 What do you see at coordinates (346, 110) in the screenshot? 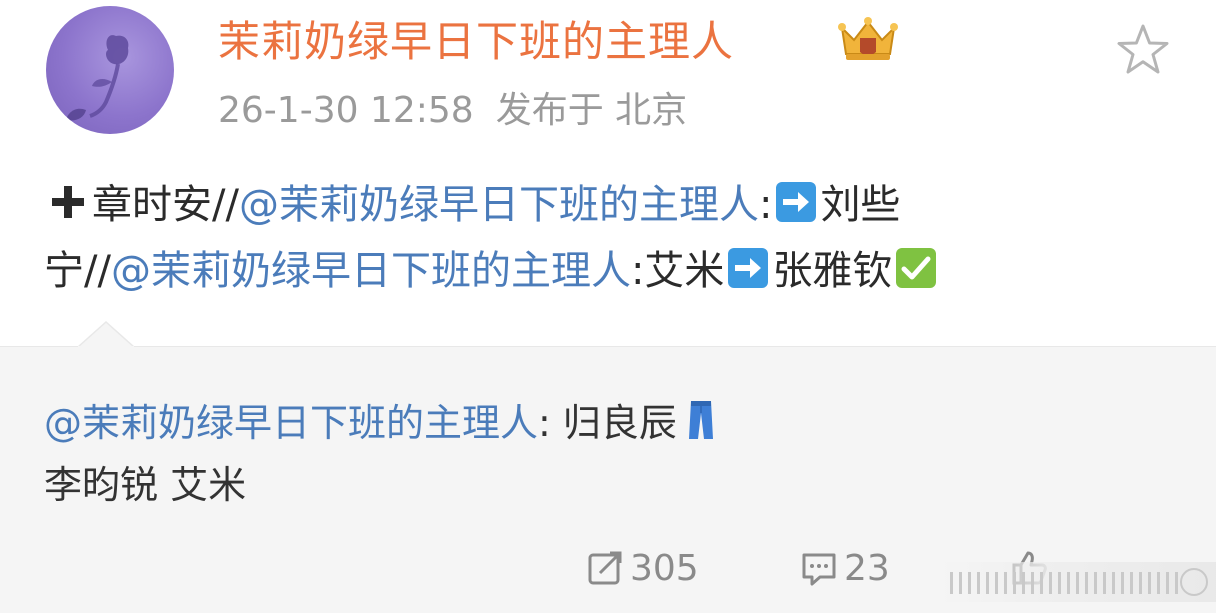
I see `post-timestamp: 26-1-30 12:58` at bounding box center [346, 110].